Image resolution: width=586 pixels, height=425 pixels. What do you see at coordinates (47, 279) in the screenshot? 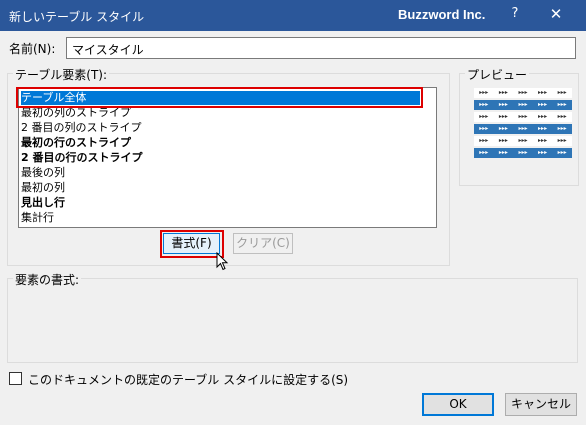
I see `format-description-label: 要素の書式:` at bounding box center [47, 279].